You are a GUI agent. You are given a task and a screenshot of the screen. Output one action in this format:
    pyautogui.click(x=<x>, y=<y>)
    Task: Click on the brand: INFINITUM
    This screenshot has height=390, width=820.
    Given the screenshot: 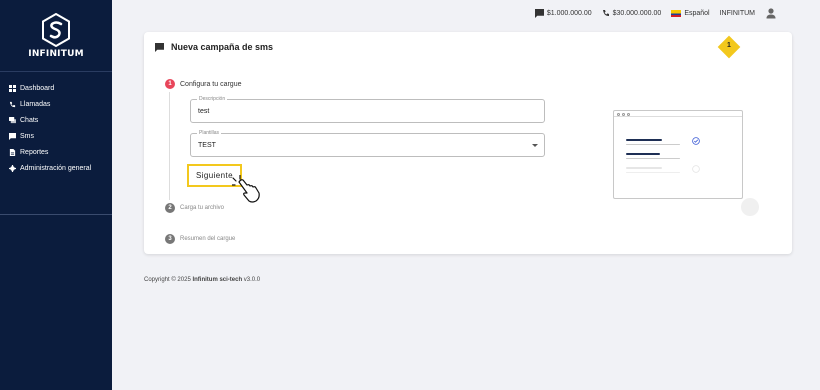 What is the action you would take?
    pyautogui.click(x=56, y=36)
    